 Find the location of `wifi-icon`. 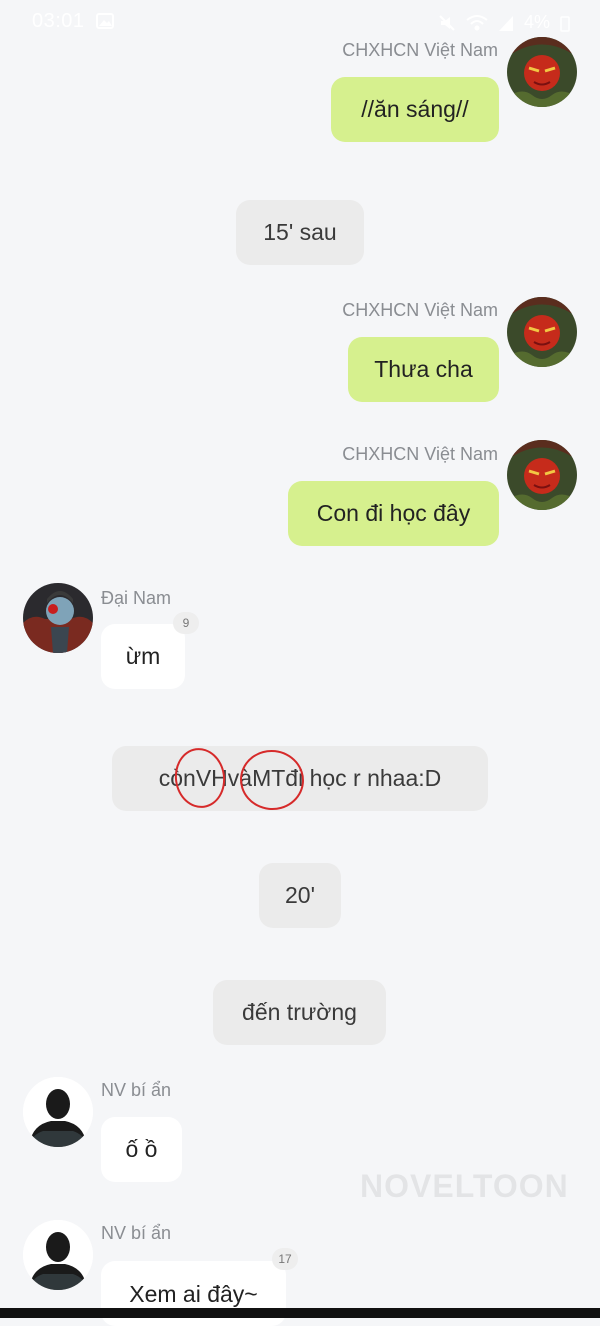

wifi-icon is located at coordinates (477, 22).